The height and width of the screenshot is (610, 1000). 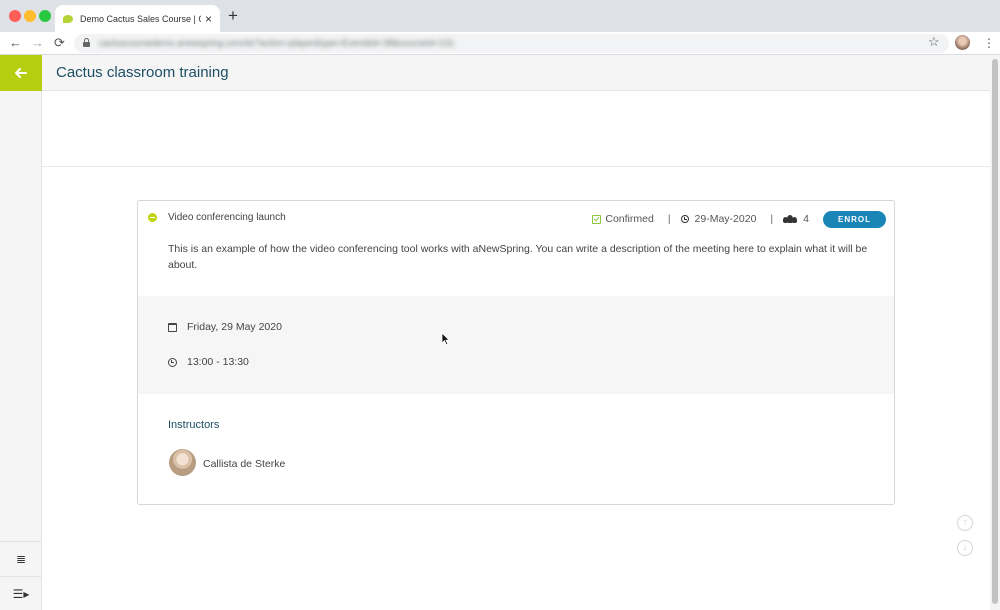 I want to click on scrollbar-thumb, so click(x=995, y=331).